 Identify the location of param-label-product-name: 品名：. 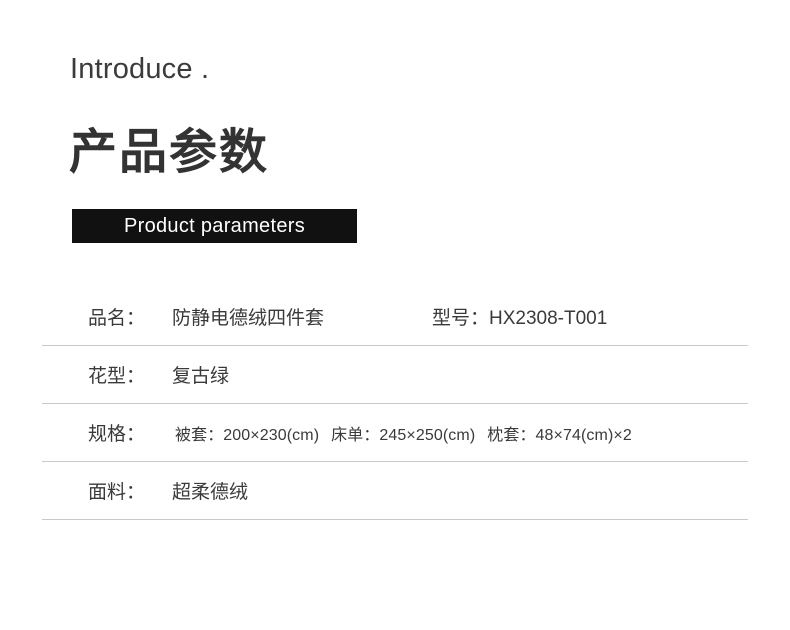
(117, 318).